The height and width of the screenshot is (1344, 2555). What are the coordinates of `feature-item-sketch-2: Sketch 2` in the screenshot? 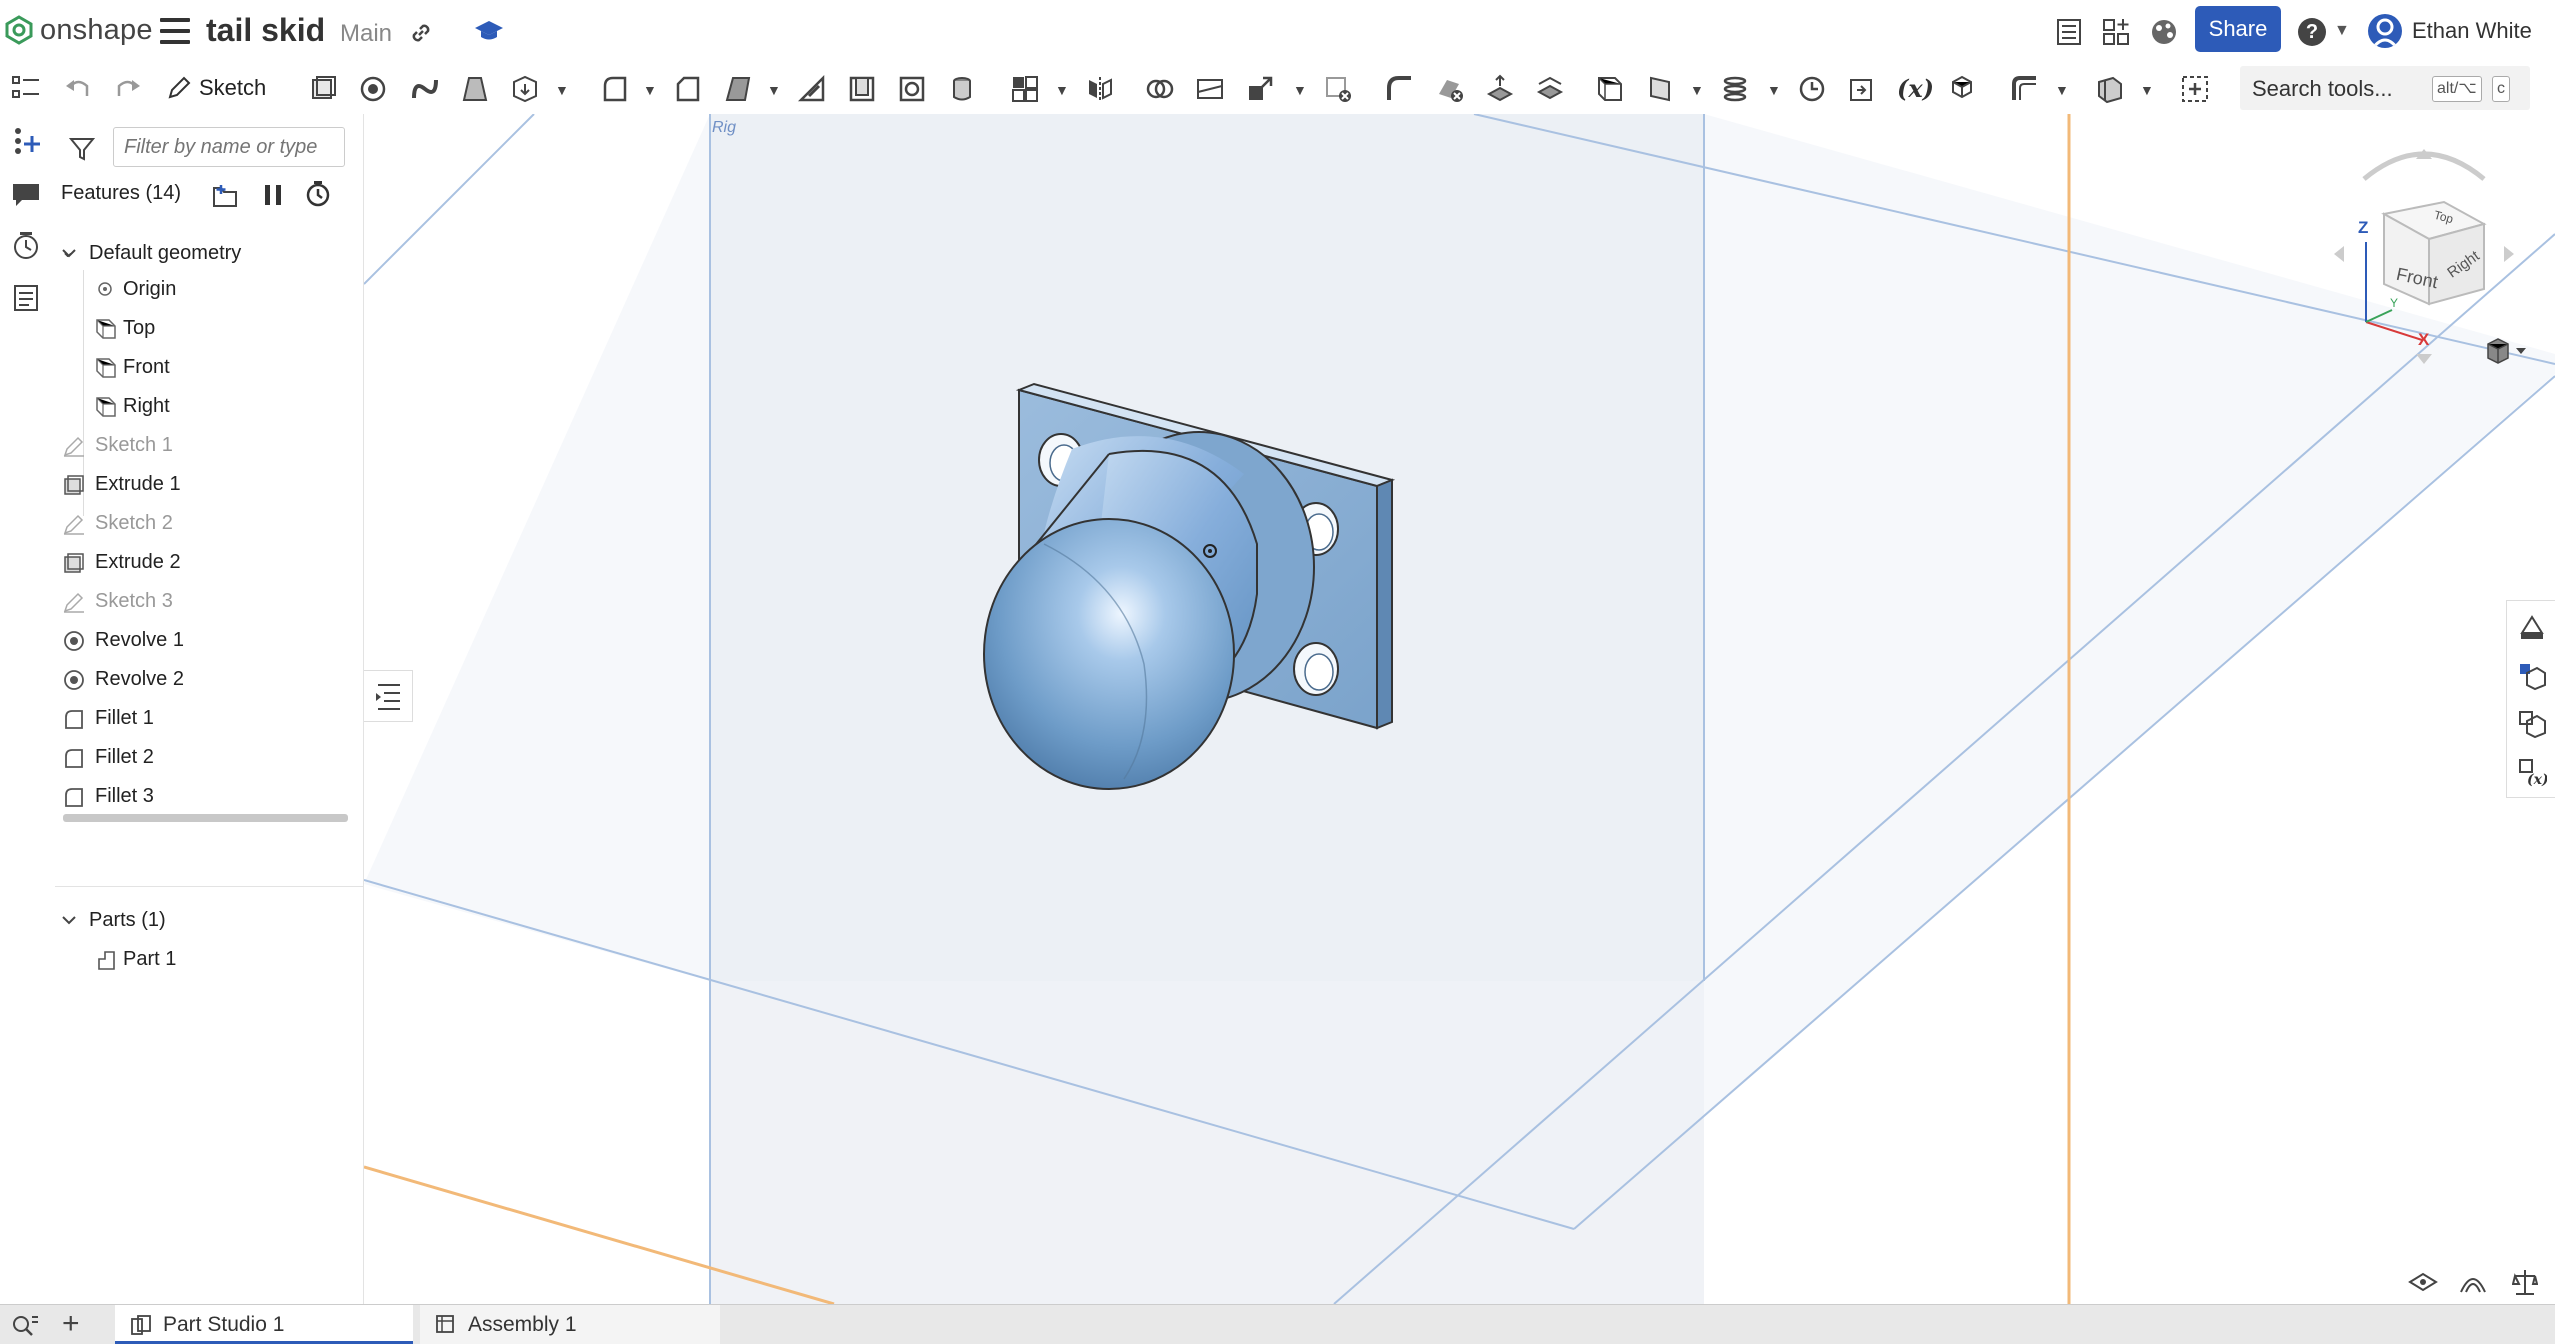 It's located at (208, 523).